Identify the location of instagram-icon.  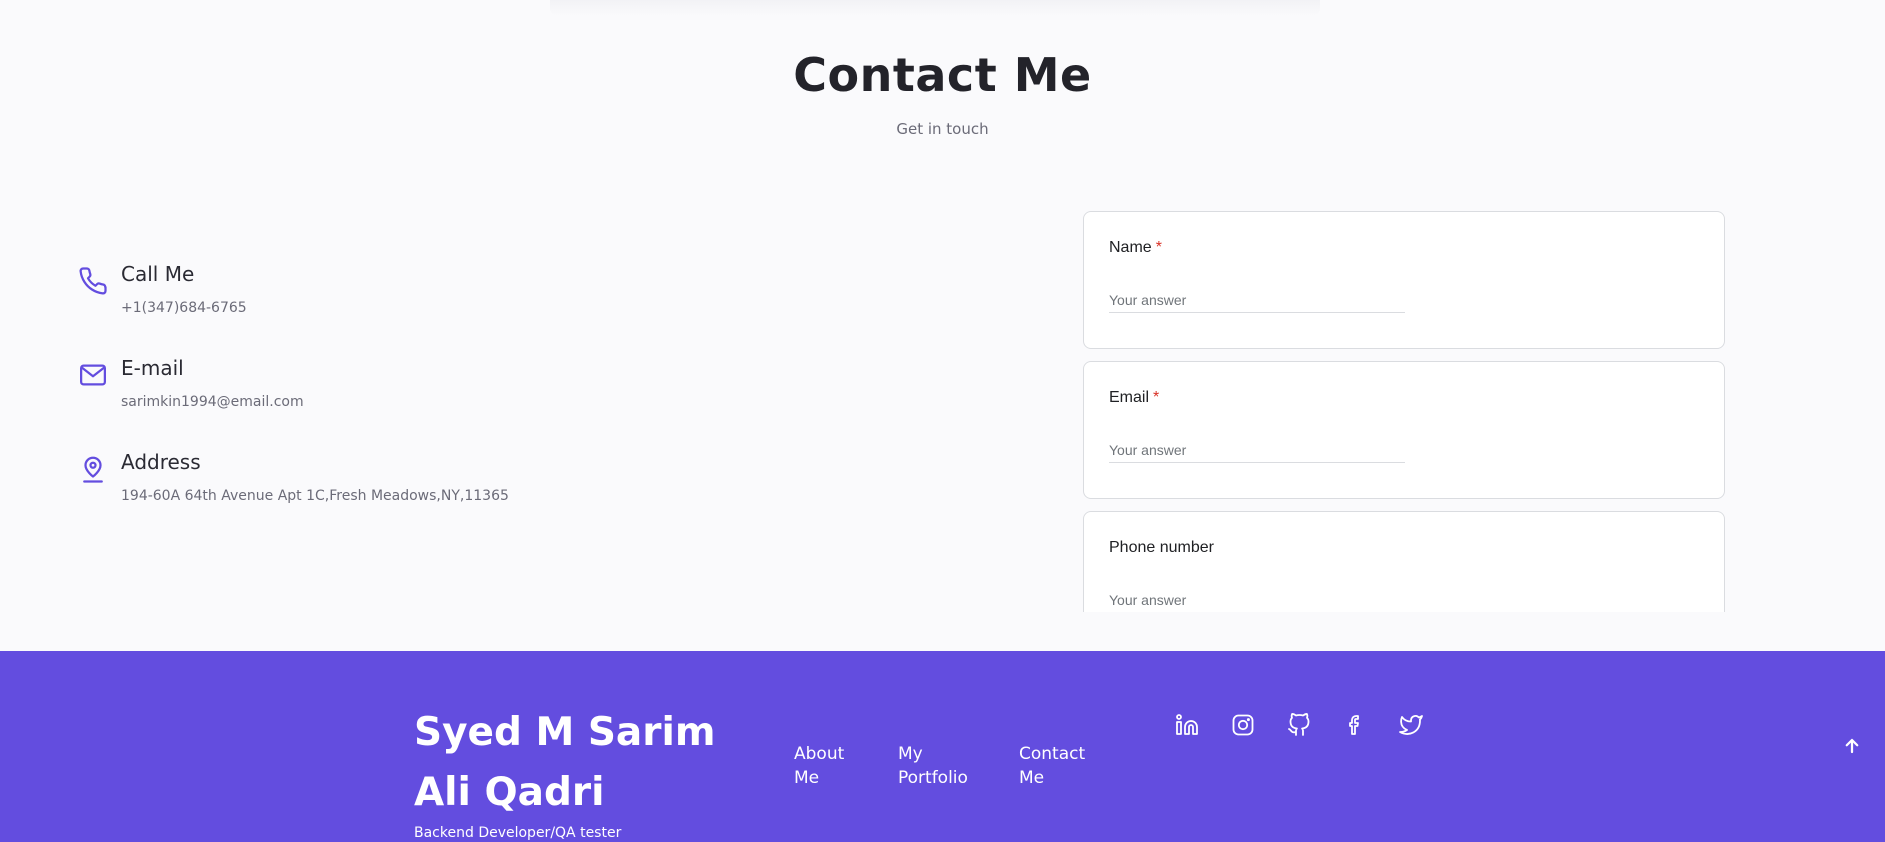
(1243, 725).